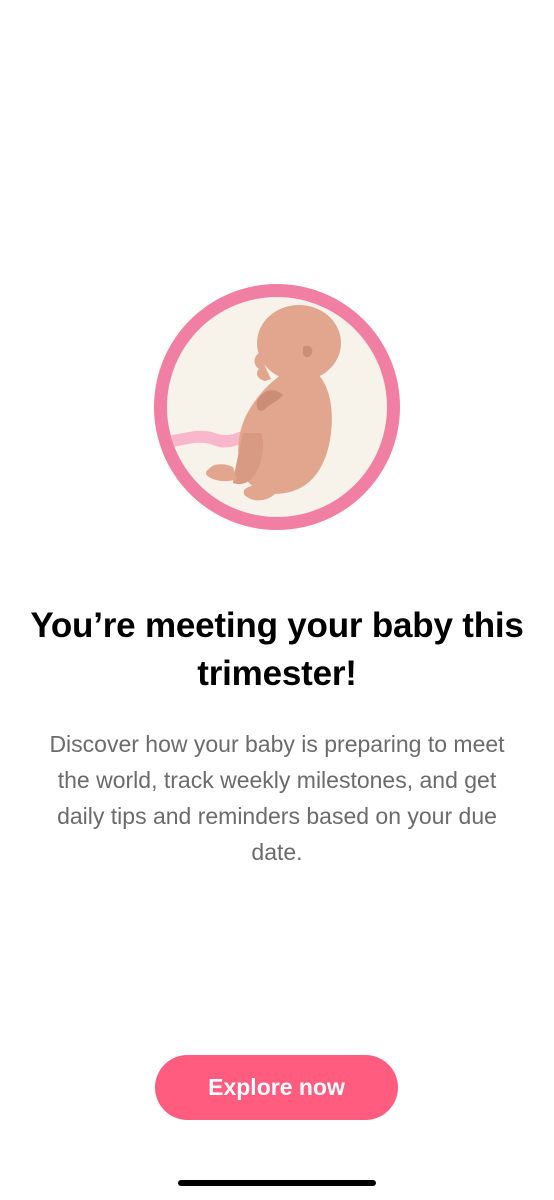 The height and width of the screenshot is (1200, 554). I want to click on explore-now-button: Explore now, so click(276, 1087).